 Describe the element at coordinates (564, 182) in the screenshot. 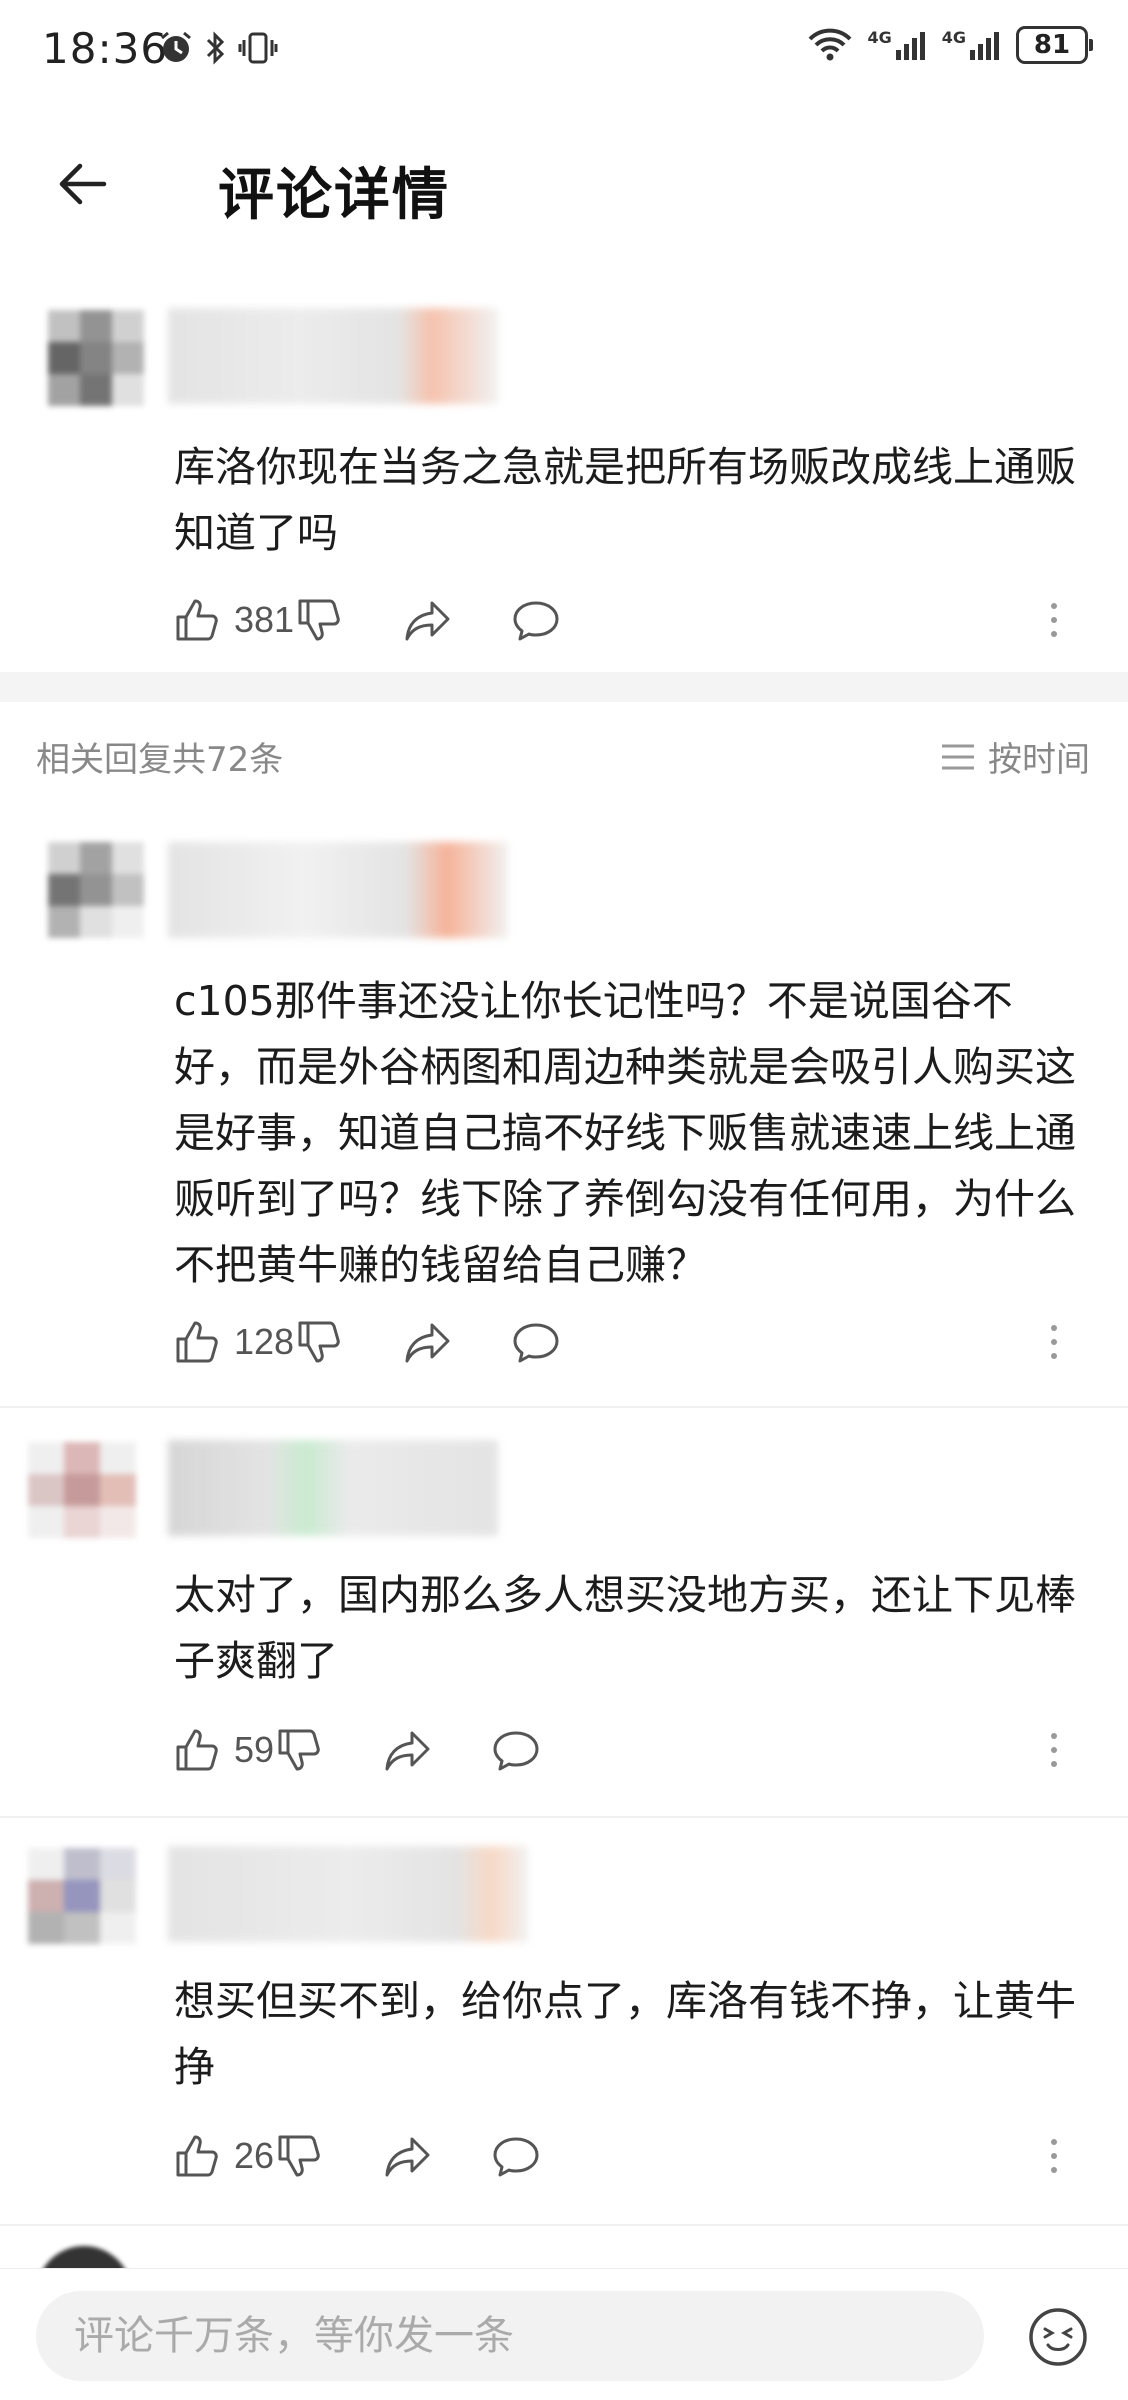

I see `page-header: 评论详情` at that location.